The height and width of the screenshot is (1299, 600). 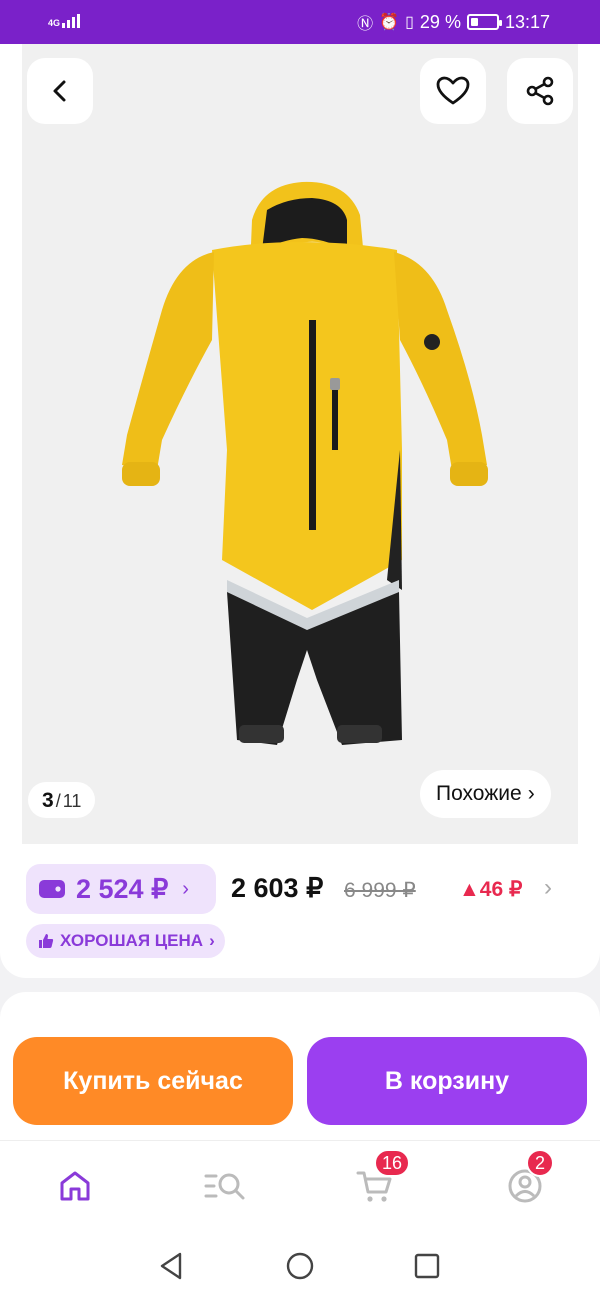 What do you see at coordinates (300, 22) in the screenshot?
I see `status-bar: 4G Ⓝ ⏰ ▯ 29 % 13:17` at bounding box center [300, 22].